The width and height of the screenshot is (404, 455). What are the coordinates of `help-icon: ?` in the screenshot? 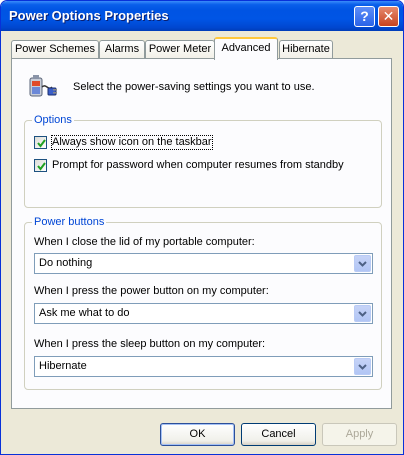 It's located at (364, 16).